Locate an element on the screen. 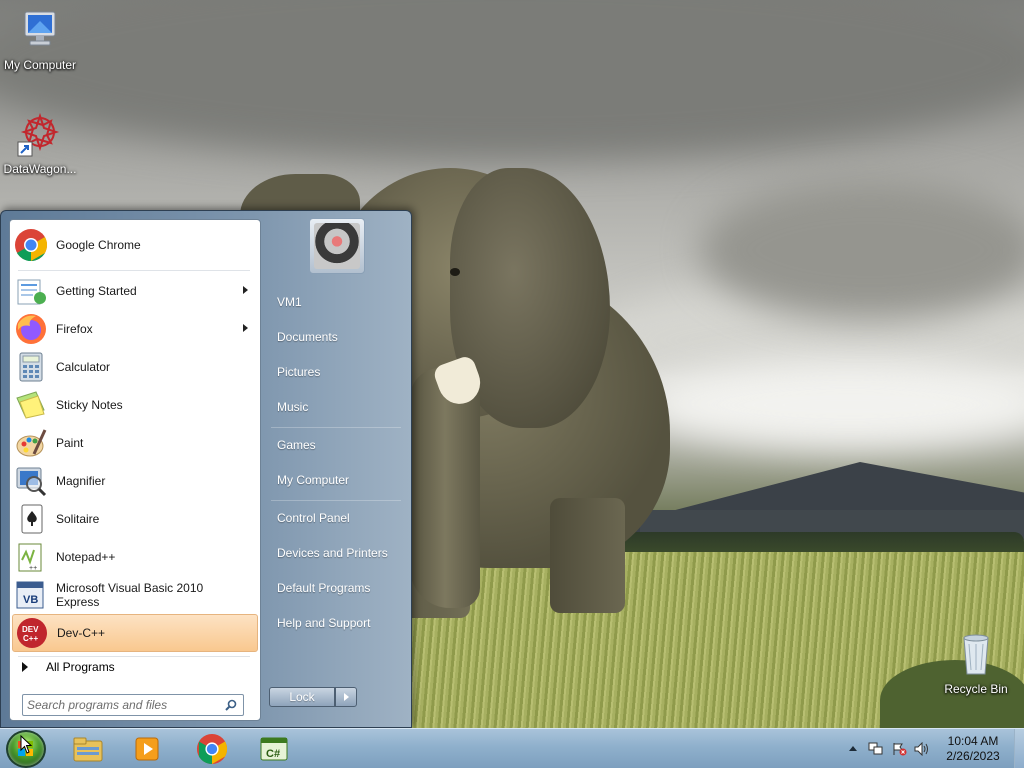 This screenshot has height=768, width=1024. start-item-label: Google Chrome is located at coordinates (98, 245).